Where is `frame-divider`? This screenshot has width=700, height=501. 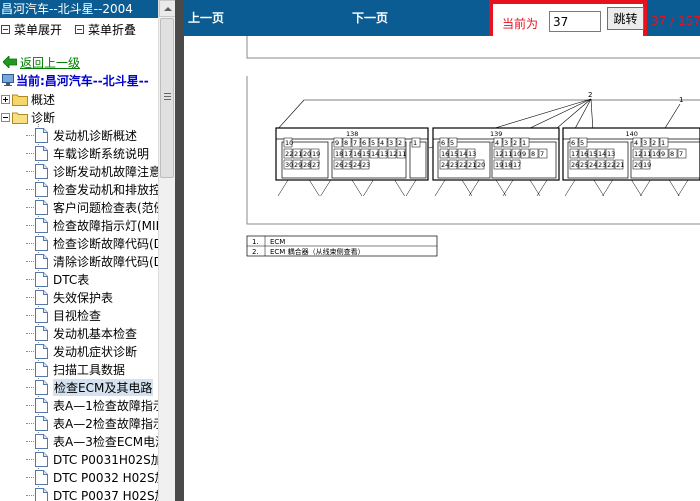
frame-divider is located at coordinates (179, 250).